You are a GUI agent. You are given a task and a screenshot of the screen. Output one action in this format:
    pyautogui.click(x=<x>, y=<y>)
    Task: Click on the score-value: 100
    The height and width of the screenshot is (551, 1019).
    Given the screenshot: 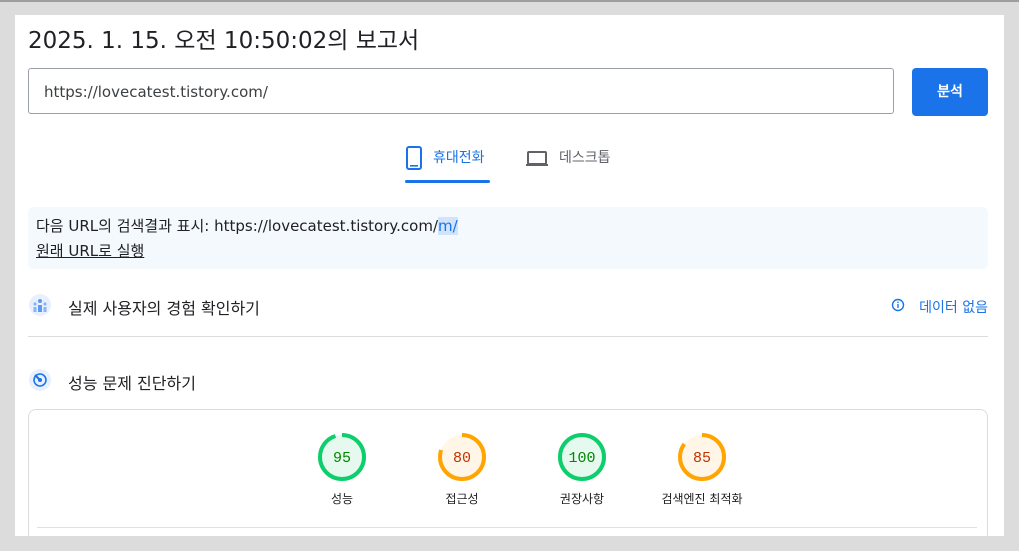 What is the action you would take?
    pyautogui.click(x=581, y=458)
    